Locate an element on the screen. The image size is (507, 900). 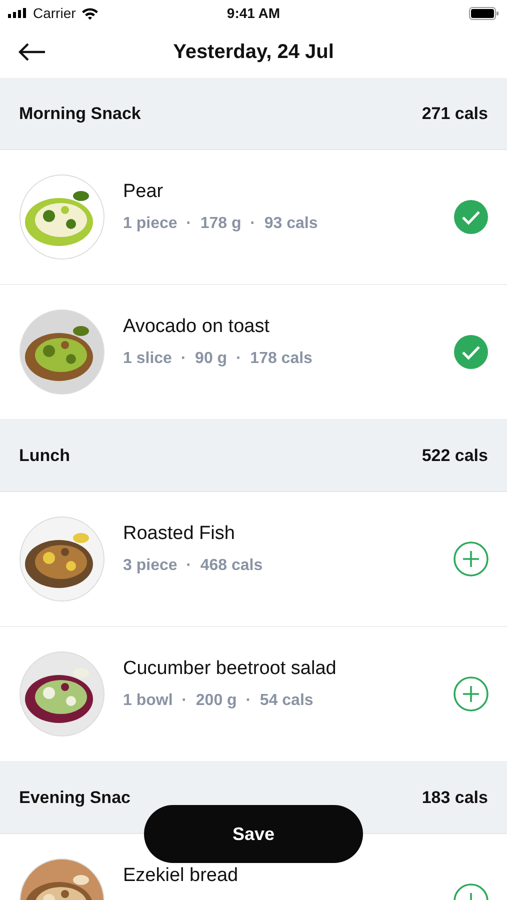
food-name: Ezekiel bread is located at coordinates (181, 876).